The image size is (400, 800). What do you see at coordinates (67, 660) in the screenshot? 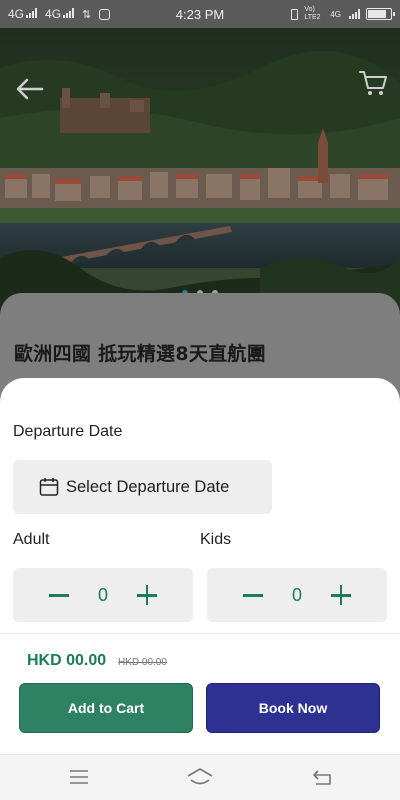
I see `price: HKD 00.00` at bounding box center [67, 660].